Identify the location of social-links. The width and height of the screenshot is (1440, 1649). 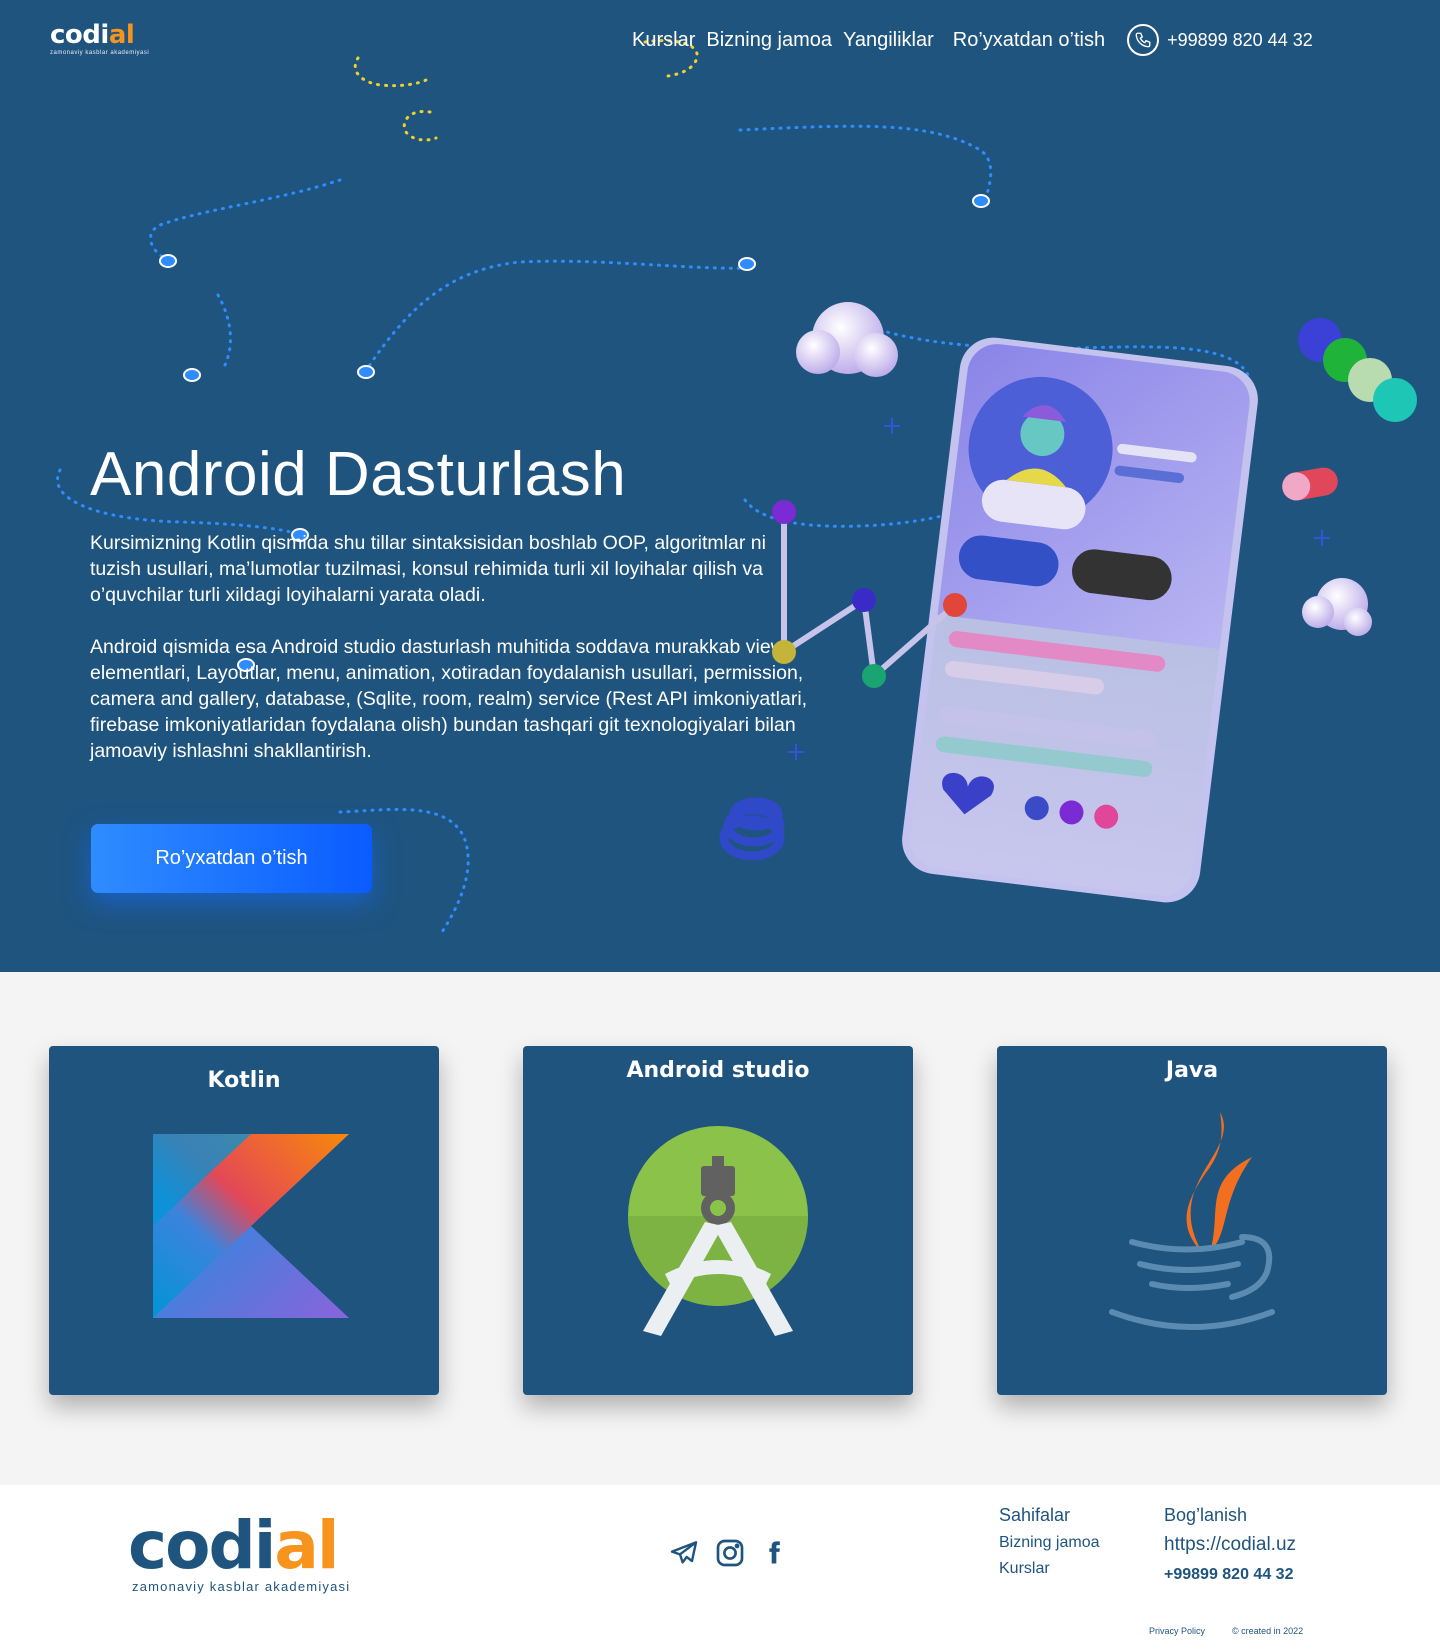
(735, 1553).